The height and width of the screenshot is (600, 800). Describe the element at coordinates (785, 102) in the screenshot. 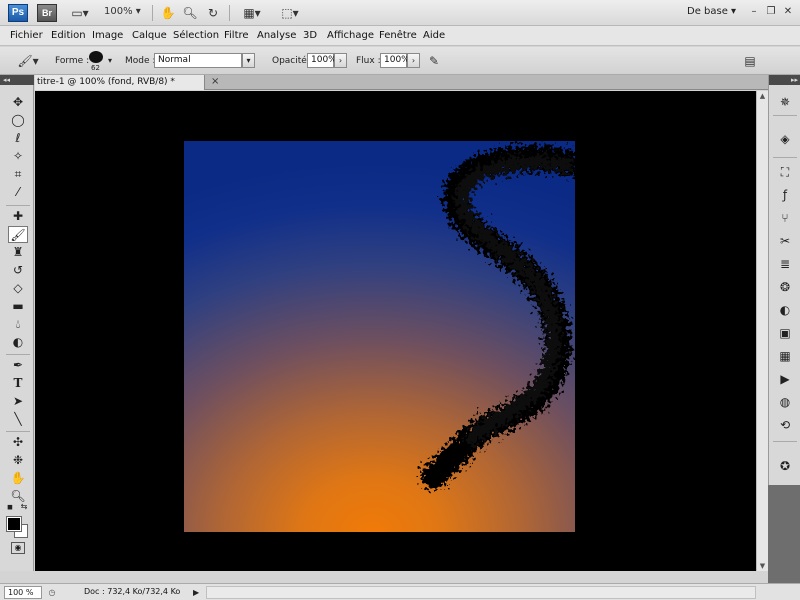

I see `navigator-panel-button: ✵` at that location.